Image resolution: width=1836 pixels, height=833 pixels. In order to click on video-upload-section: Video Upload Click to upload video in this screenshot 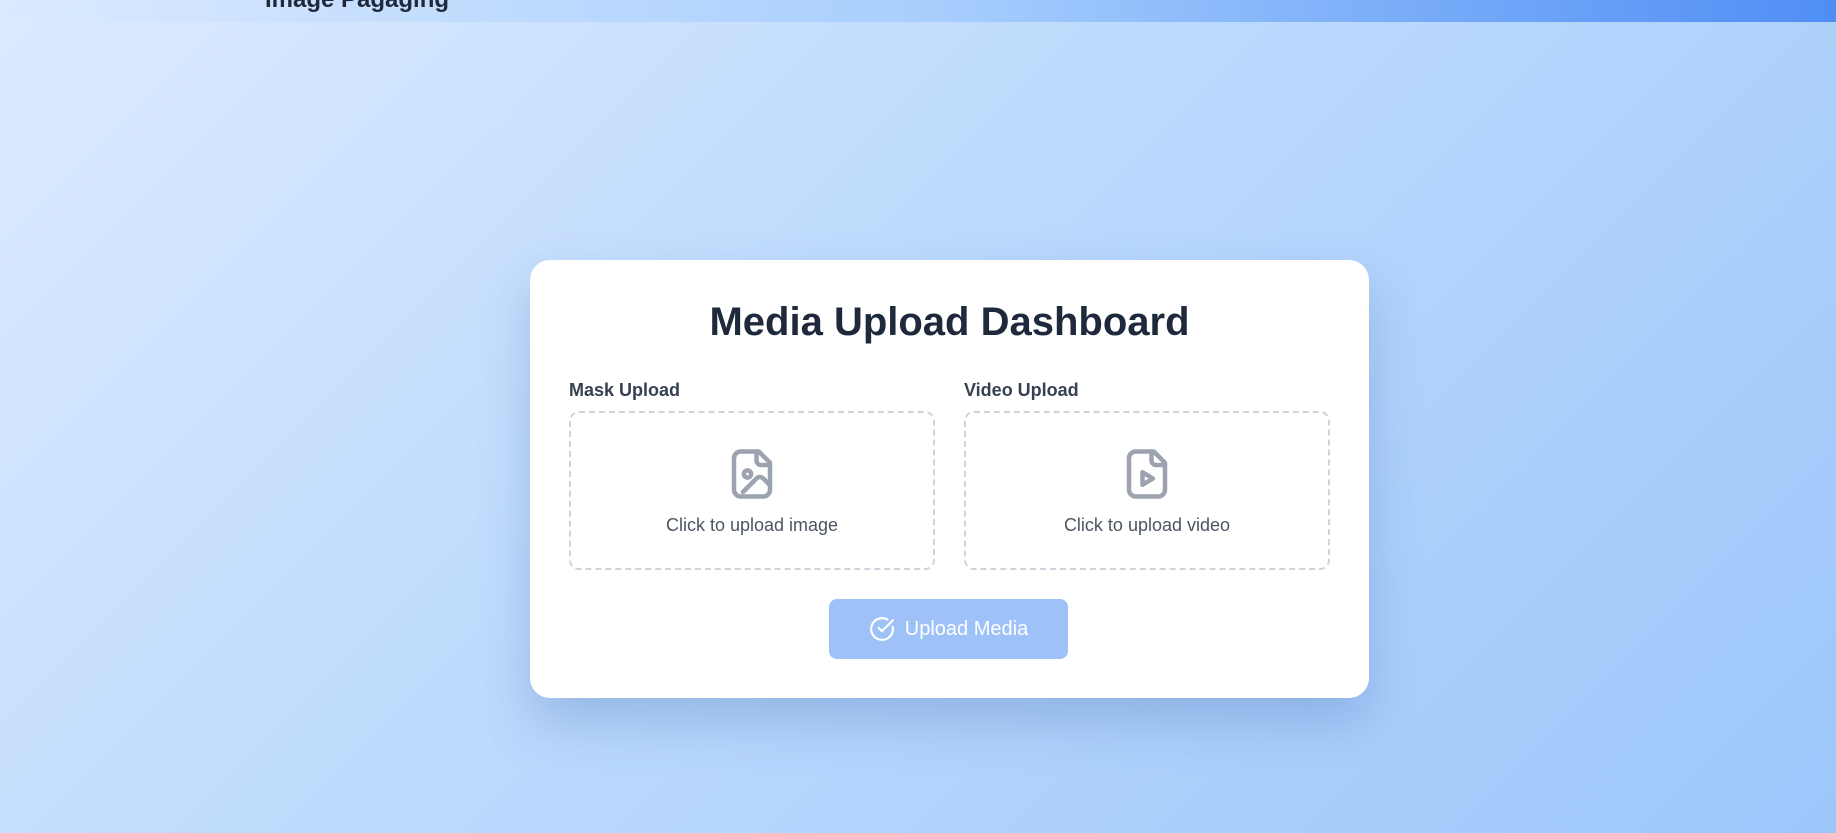, I will do `click(1147, 473)`.